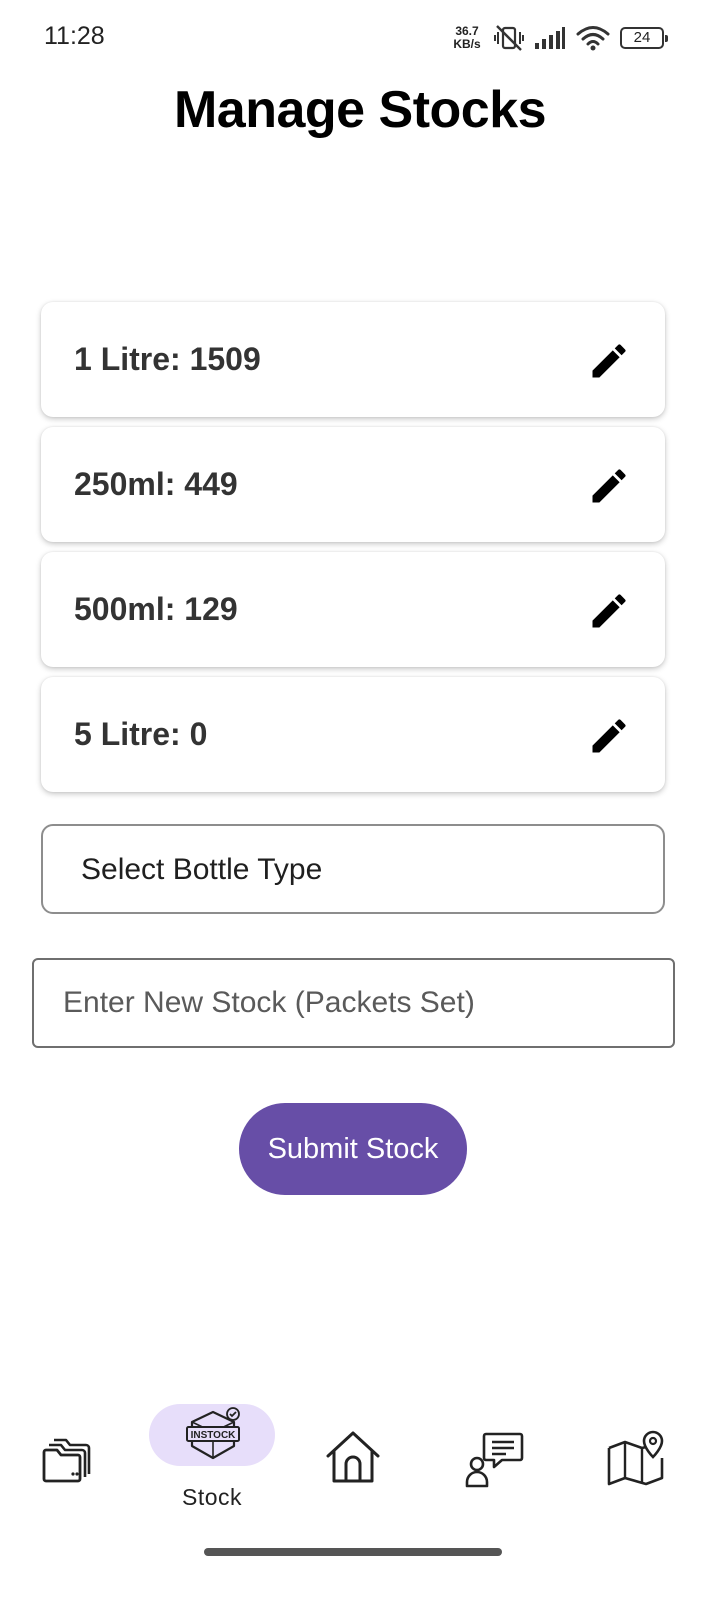 This screenshot has width=720, height=1600. Describe the element at coordinates (353, 359) in the screenshot. I see `stock-card: 1 Litre: 1509` at that location.